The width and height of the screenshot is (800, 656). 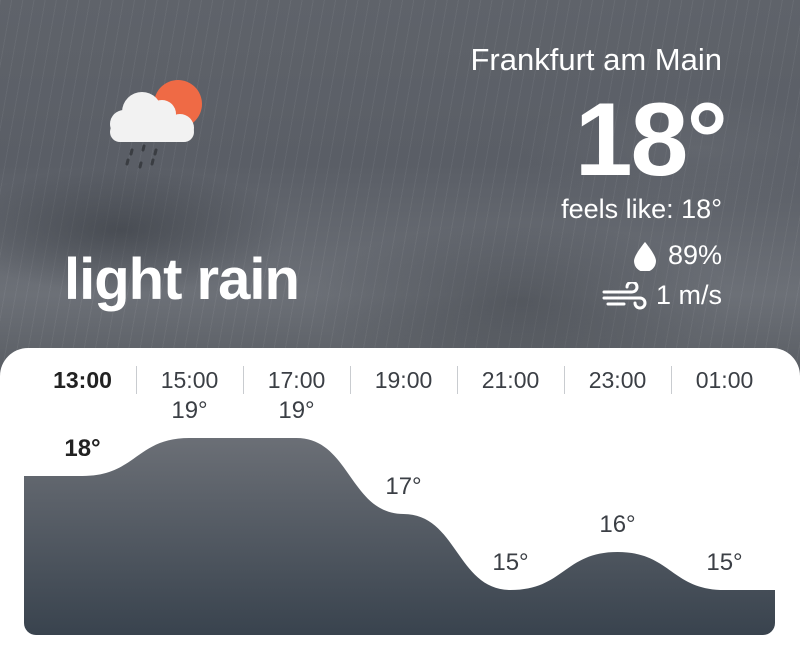 I want to click on humidity-value: 89%, so click(x=694, y=255).